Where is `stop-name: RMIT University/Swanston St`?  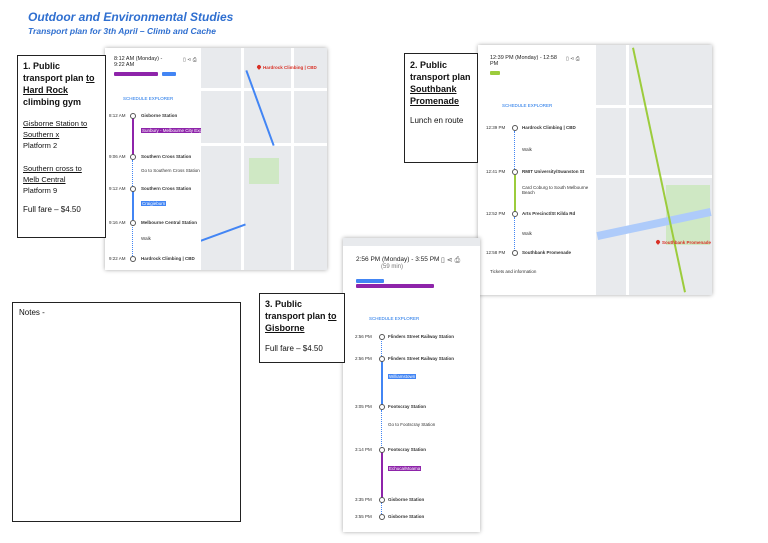
stop-name: RMIT University/Swanston St is located at coordinates (553, 171).